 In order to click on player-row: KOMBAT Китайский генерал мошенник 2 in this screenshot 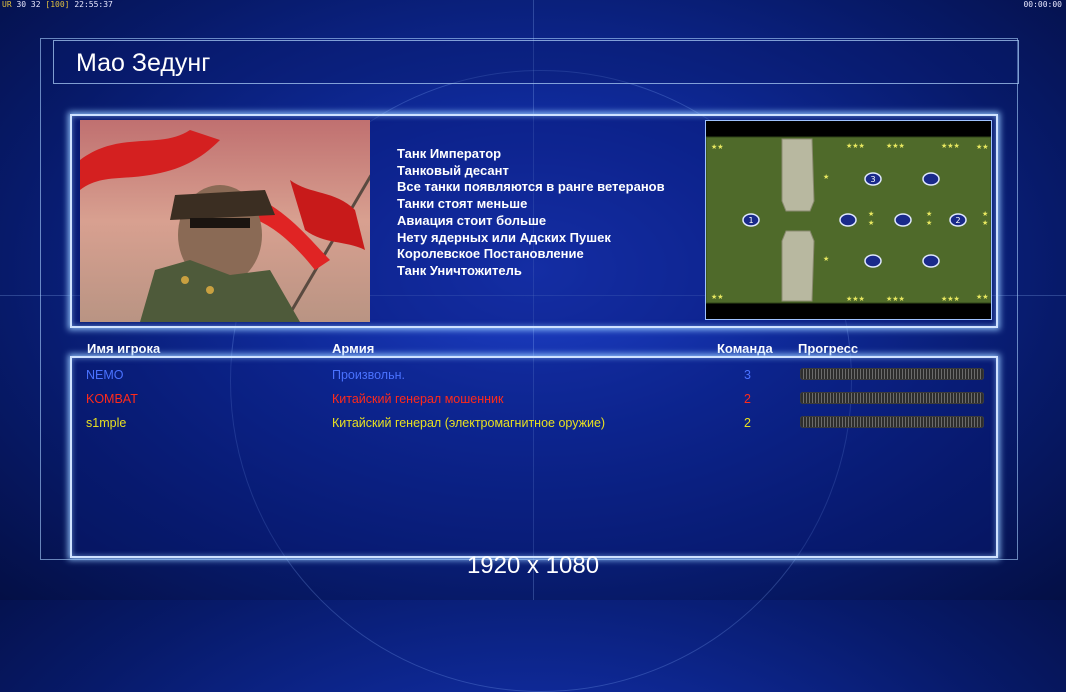, I will do `click(536, 400)`.